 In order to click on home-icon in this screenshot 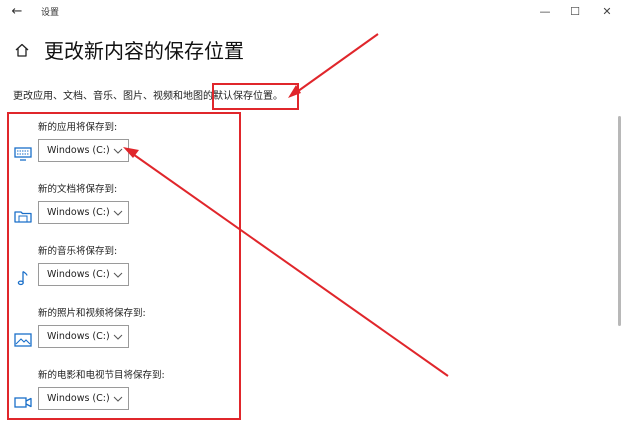, I will do `click(22, 50)`.